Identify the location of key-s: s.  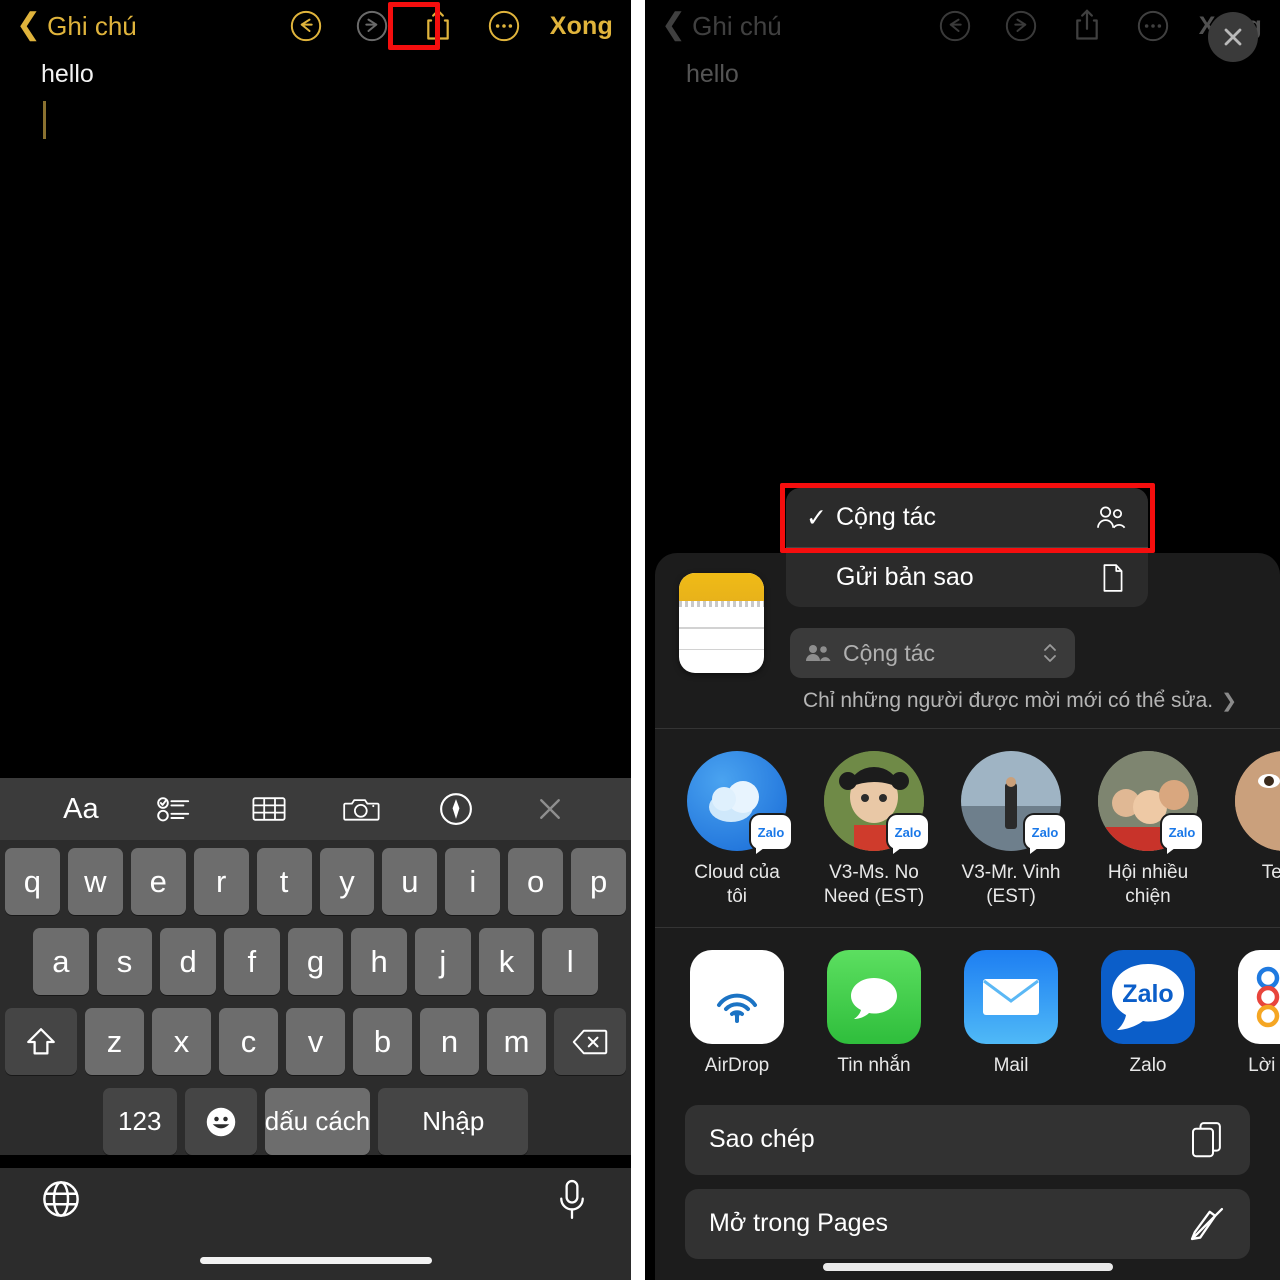
(124, 961).